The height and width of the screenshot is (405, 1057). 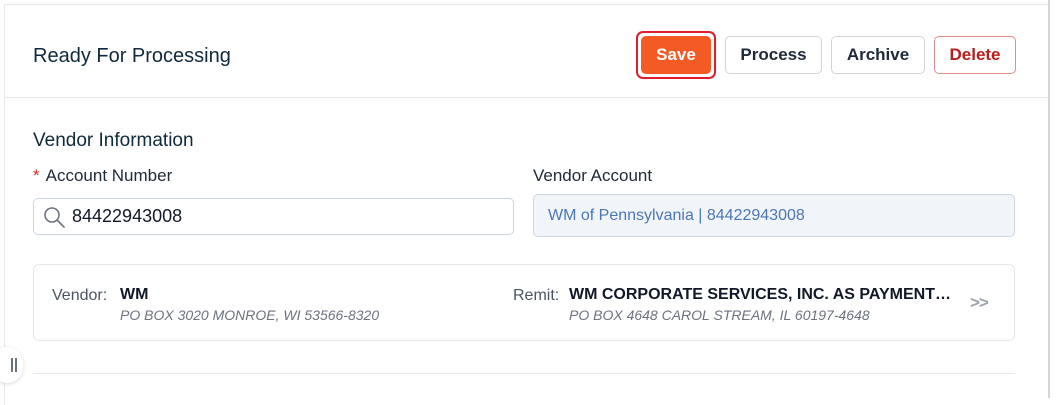 I want to click on process-button: Process, so click(x=773, y=55).